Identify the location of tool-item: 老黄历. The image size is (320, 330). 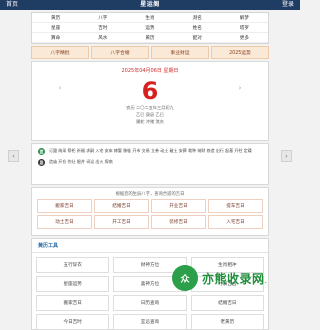
(227, 322).